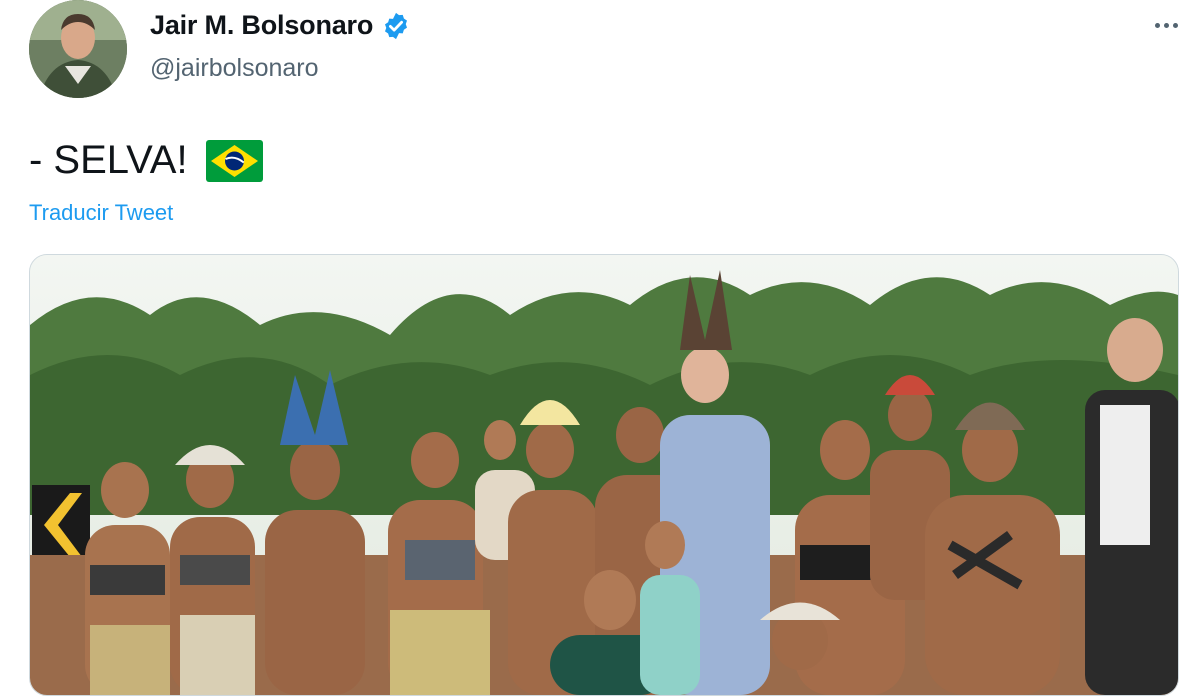  What do you see at coordinates (108, 160) in the screenshot?
I see `tweet-body: - SELVA!` at bounding box center [108, 160].